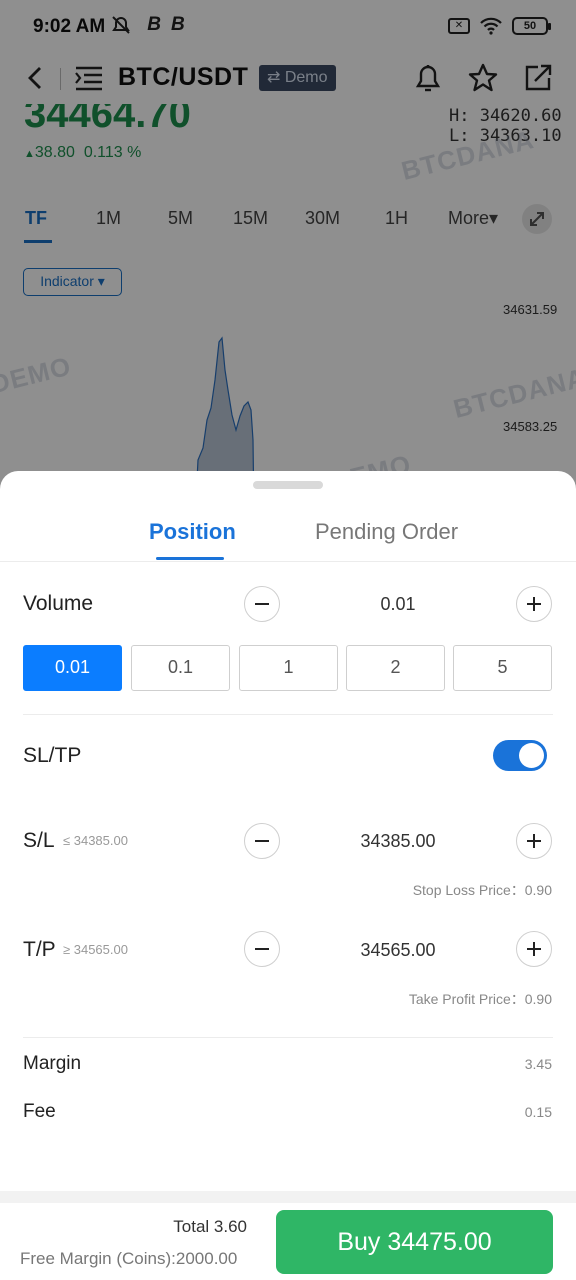 The image size is (576, 1280). I want to click on total-amount: Total 3.60, so click(210, 1226).